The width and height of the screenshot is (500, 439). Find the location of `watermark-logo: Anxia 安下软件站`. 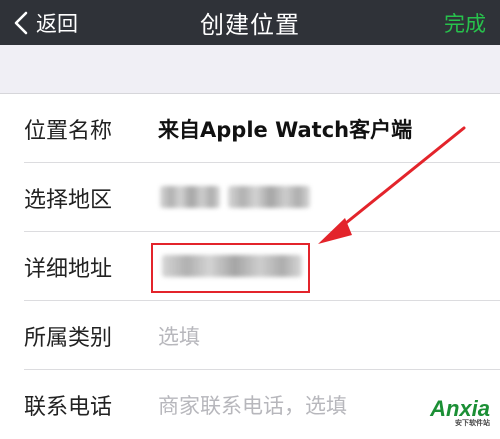

watermark-logo: Anxia 安下软件站 is located at coordinates (460, 412).